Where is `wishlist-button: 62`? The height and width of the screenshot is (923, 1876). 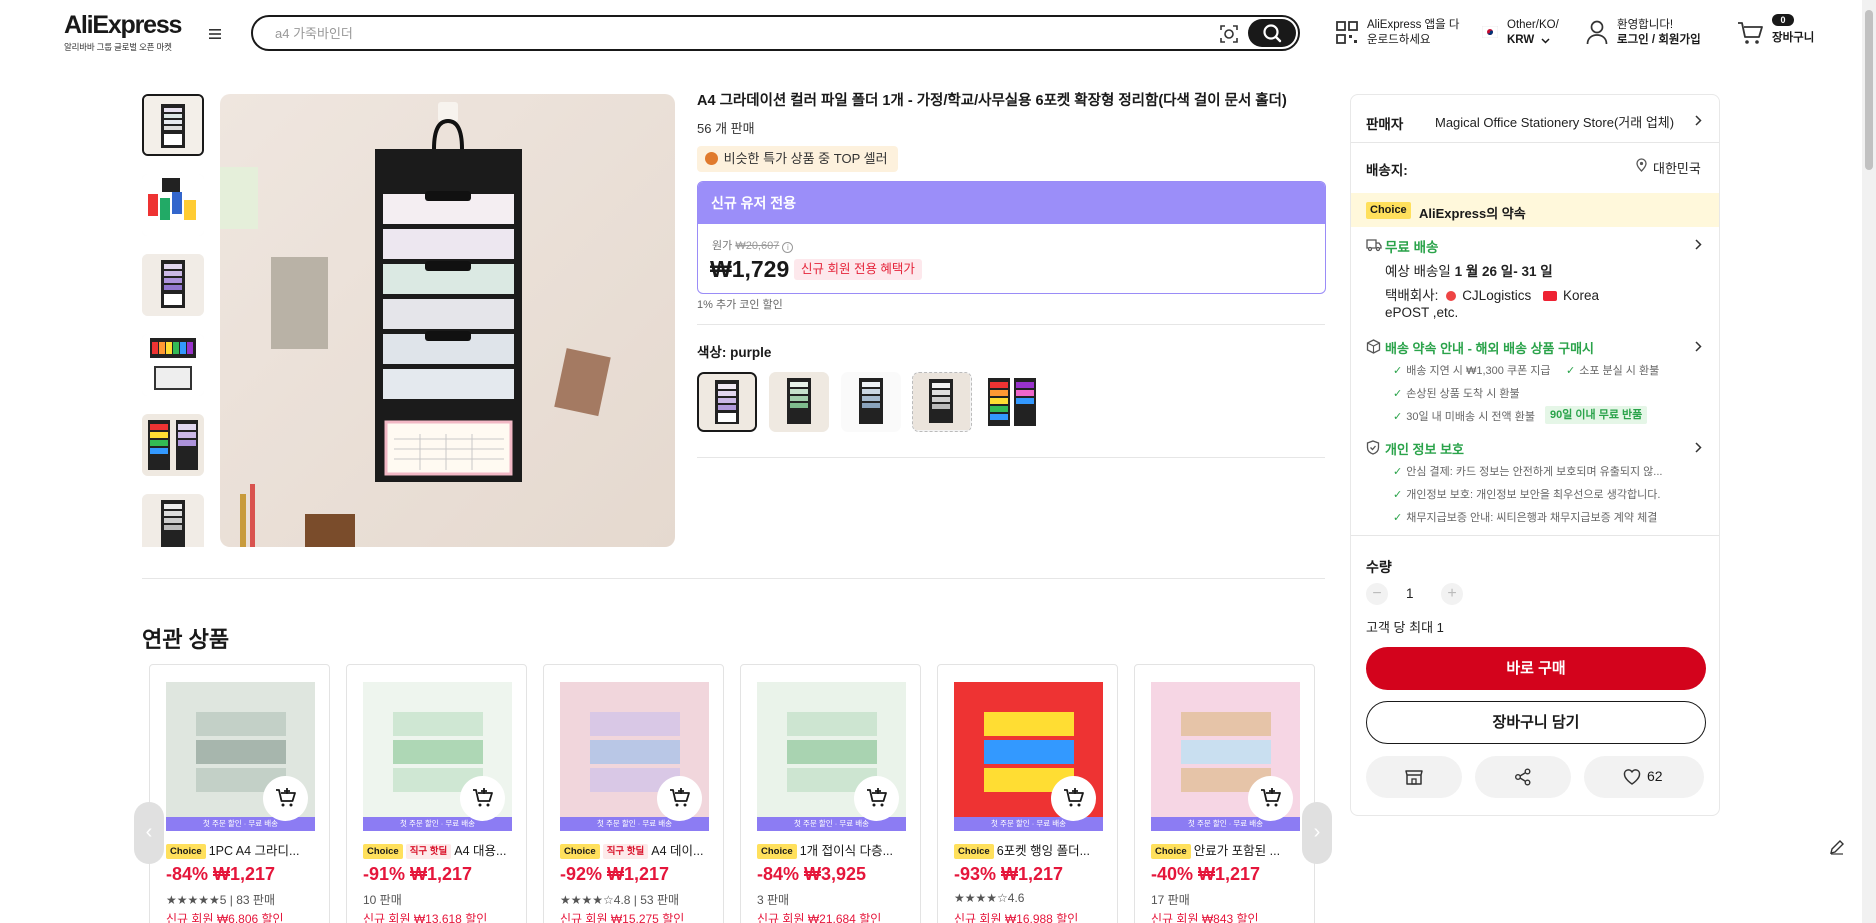
wishlist-button: 62 is located at coordinates (1644, 777).